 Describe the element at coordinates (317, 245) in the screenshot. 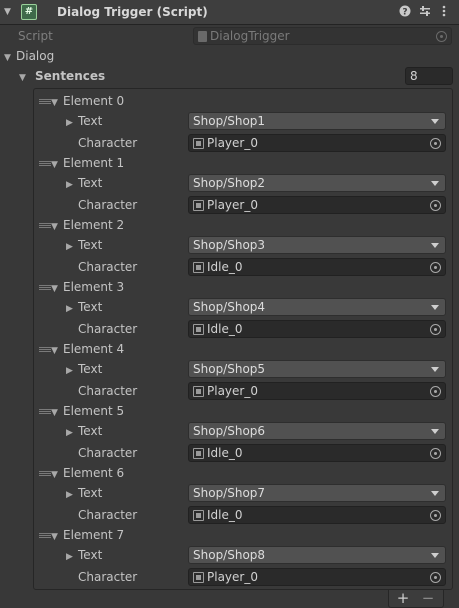

I see `text-dropdown: Shop/Shop3` at that location.